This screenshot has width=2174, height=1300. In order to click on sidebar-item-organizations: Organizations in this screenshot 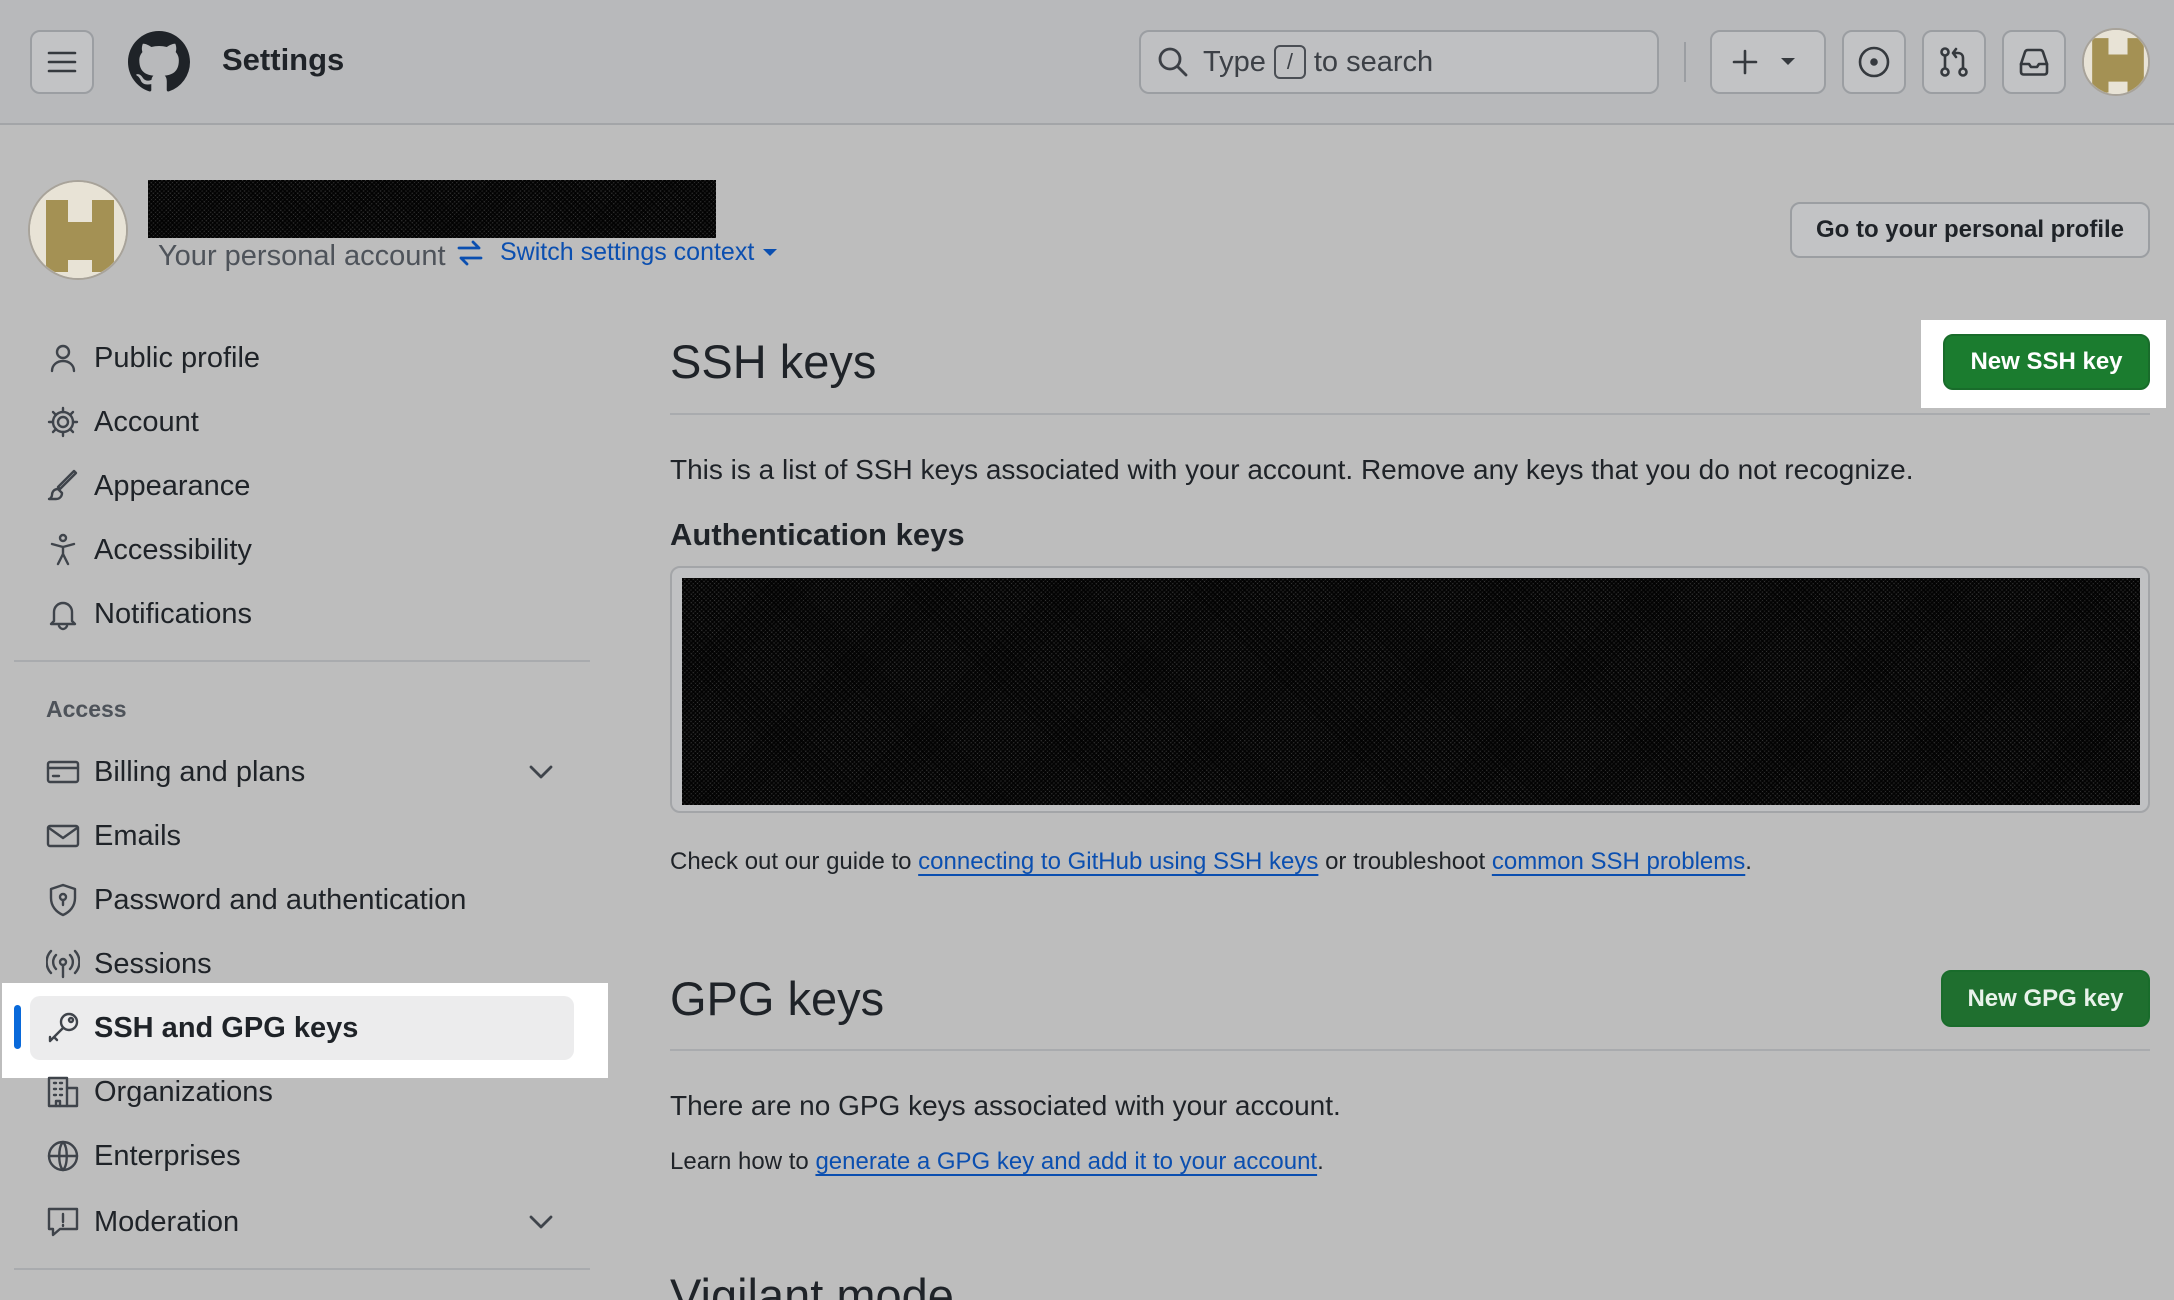, I will do `click(159, 1092)`.